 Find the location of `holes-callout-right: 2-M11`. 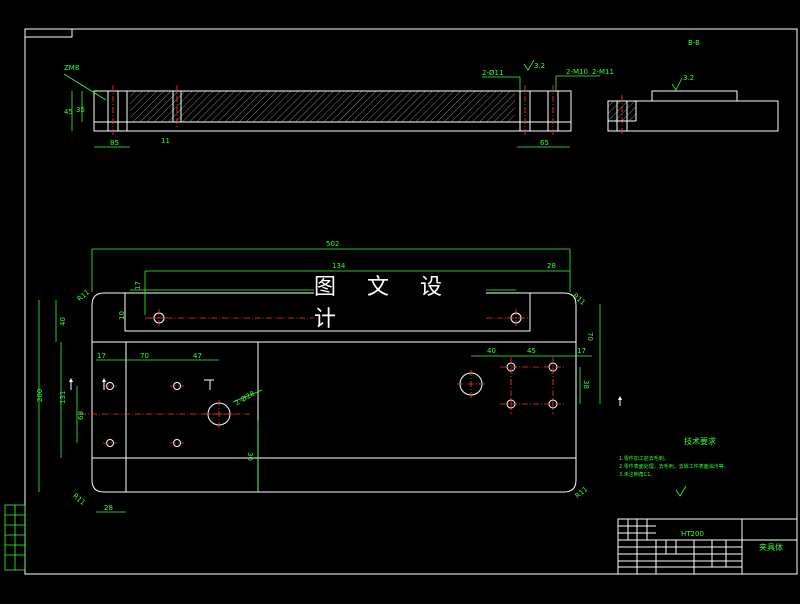

holes-callout-right: 2-M11 is located at coordinates (603, 72).